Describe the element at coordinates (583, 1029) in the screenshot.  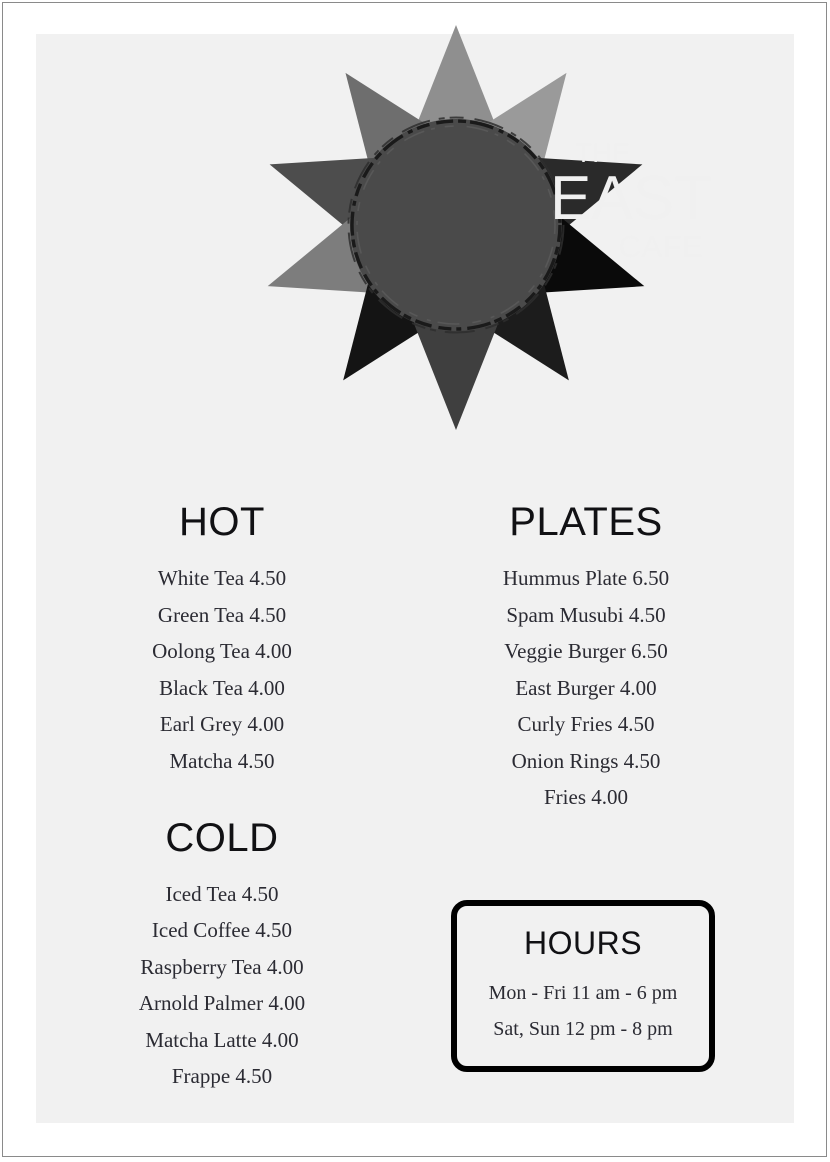
I see `hours-line-weekend: Sat, Sun 12 pm - 8 pm` at that location.